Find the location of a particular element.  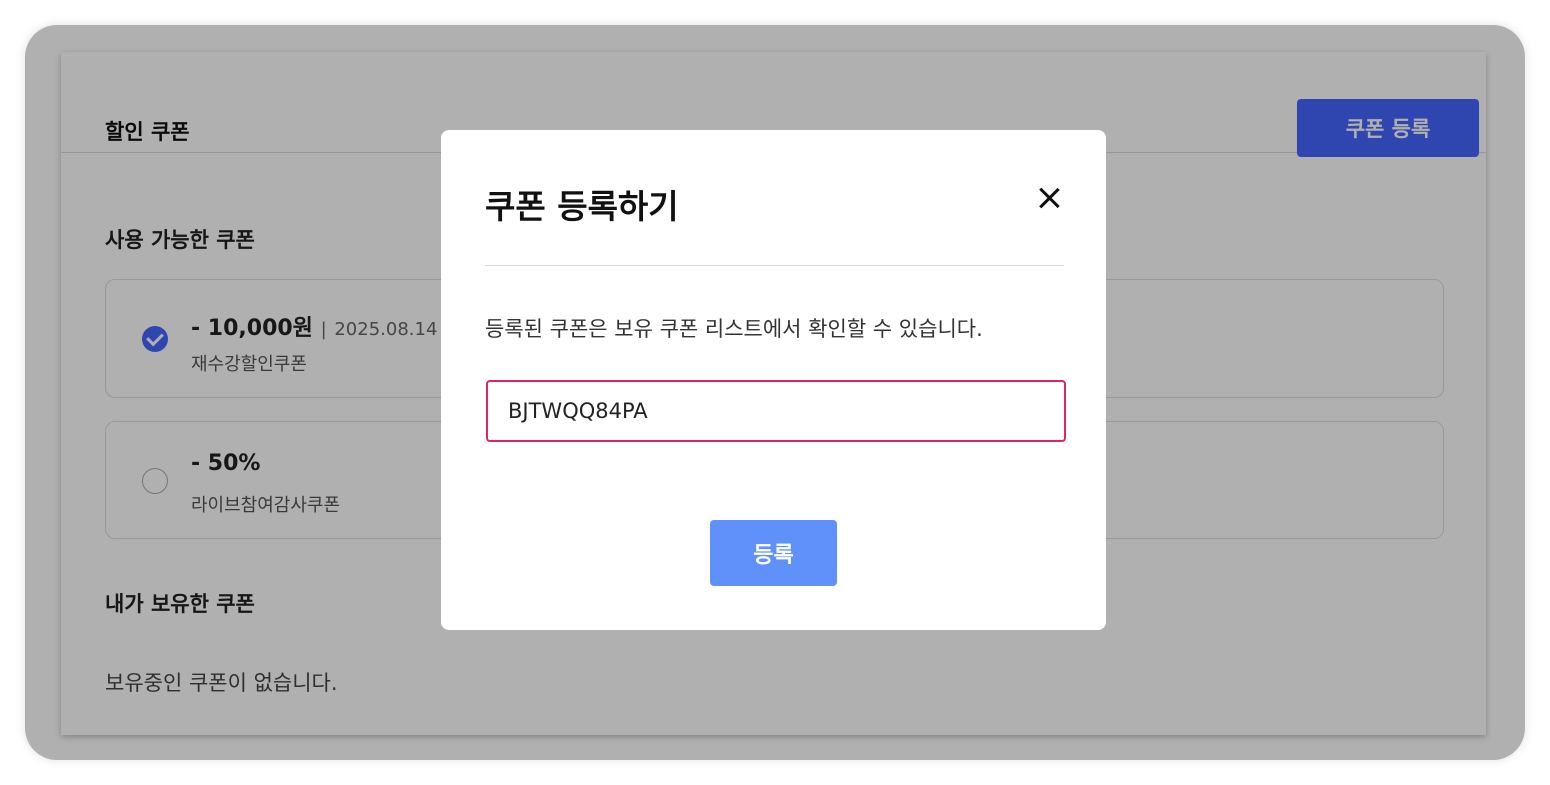

modal-description: 등록된 쿠폰은 보유 쿠폰 리스트에서 확인할 수 있습니다. is located at coordinates (734, 329).